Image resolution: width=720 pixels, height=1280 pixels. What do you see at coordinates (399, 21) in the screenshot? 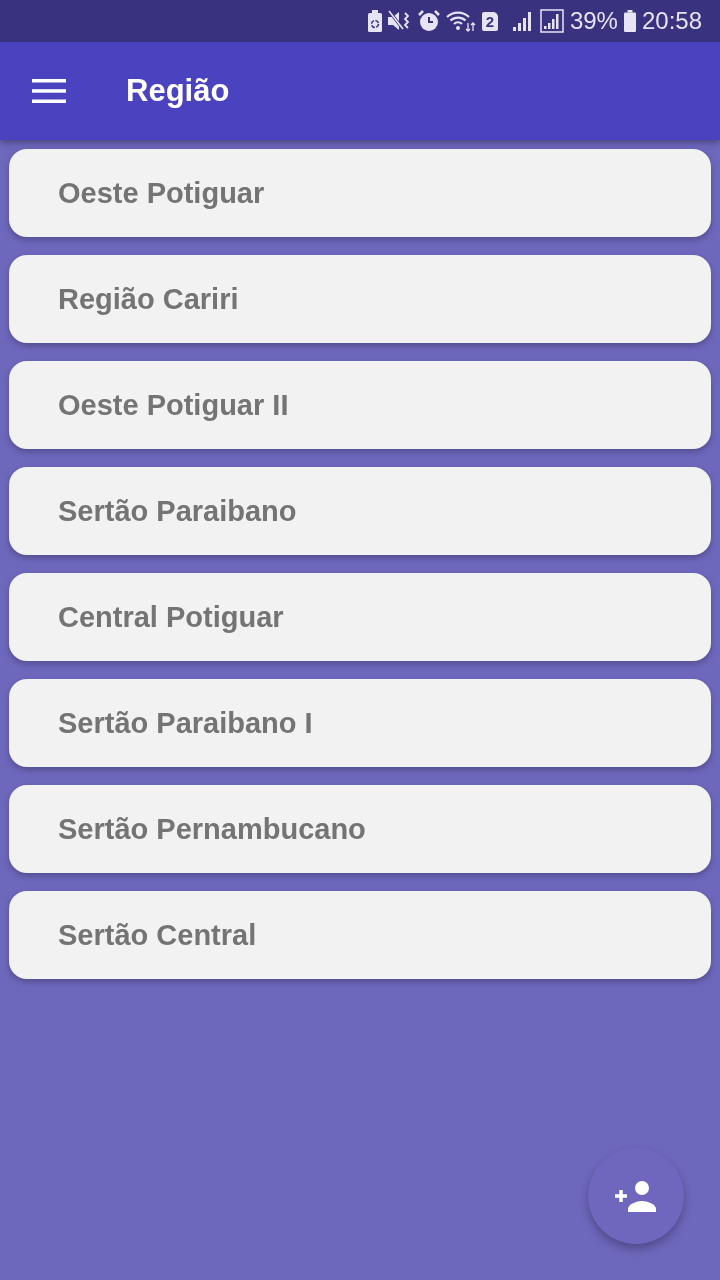
I see `mute-vibrate-icon` at bounding box center [399, 21].